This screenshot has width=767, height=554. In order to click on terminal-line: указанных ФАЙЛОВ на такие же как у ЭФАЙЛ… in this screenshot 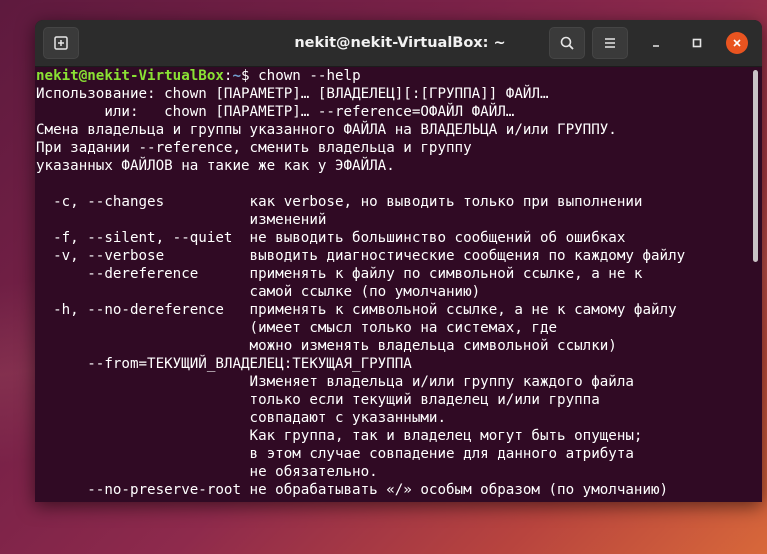, I will do `click(215, 166)`.